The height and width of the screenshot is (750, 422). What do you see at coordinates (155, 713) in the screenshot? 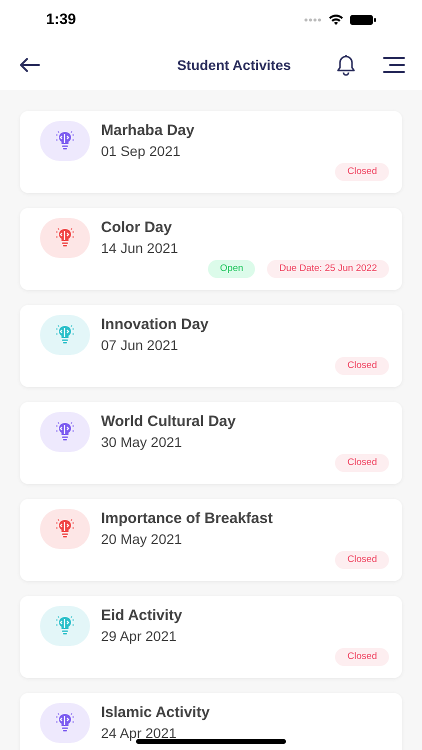
I see `activity-title: Islamic Activity` at bounding box center [155, 713].